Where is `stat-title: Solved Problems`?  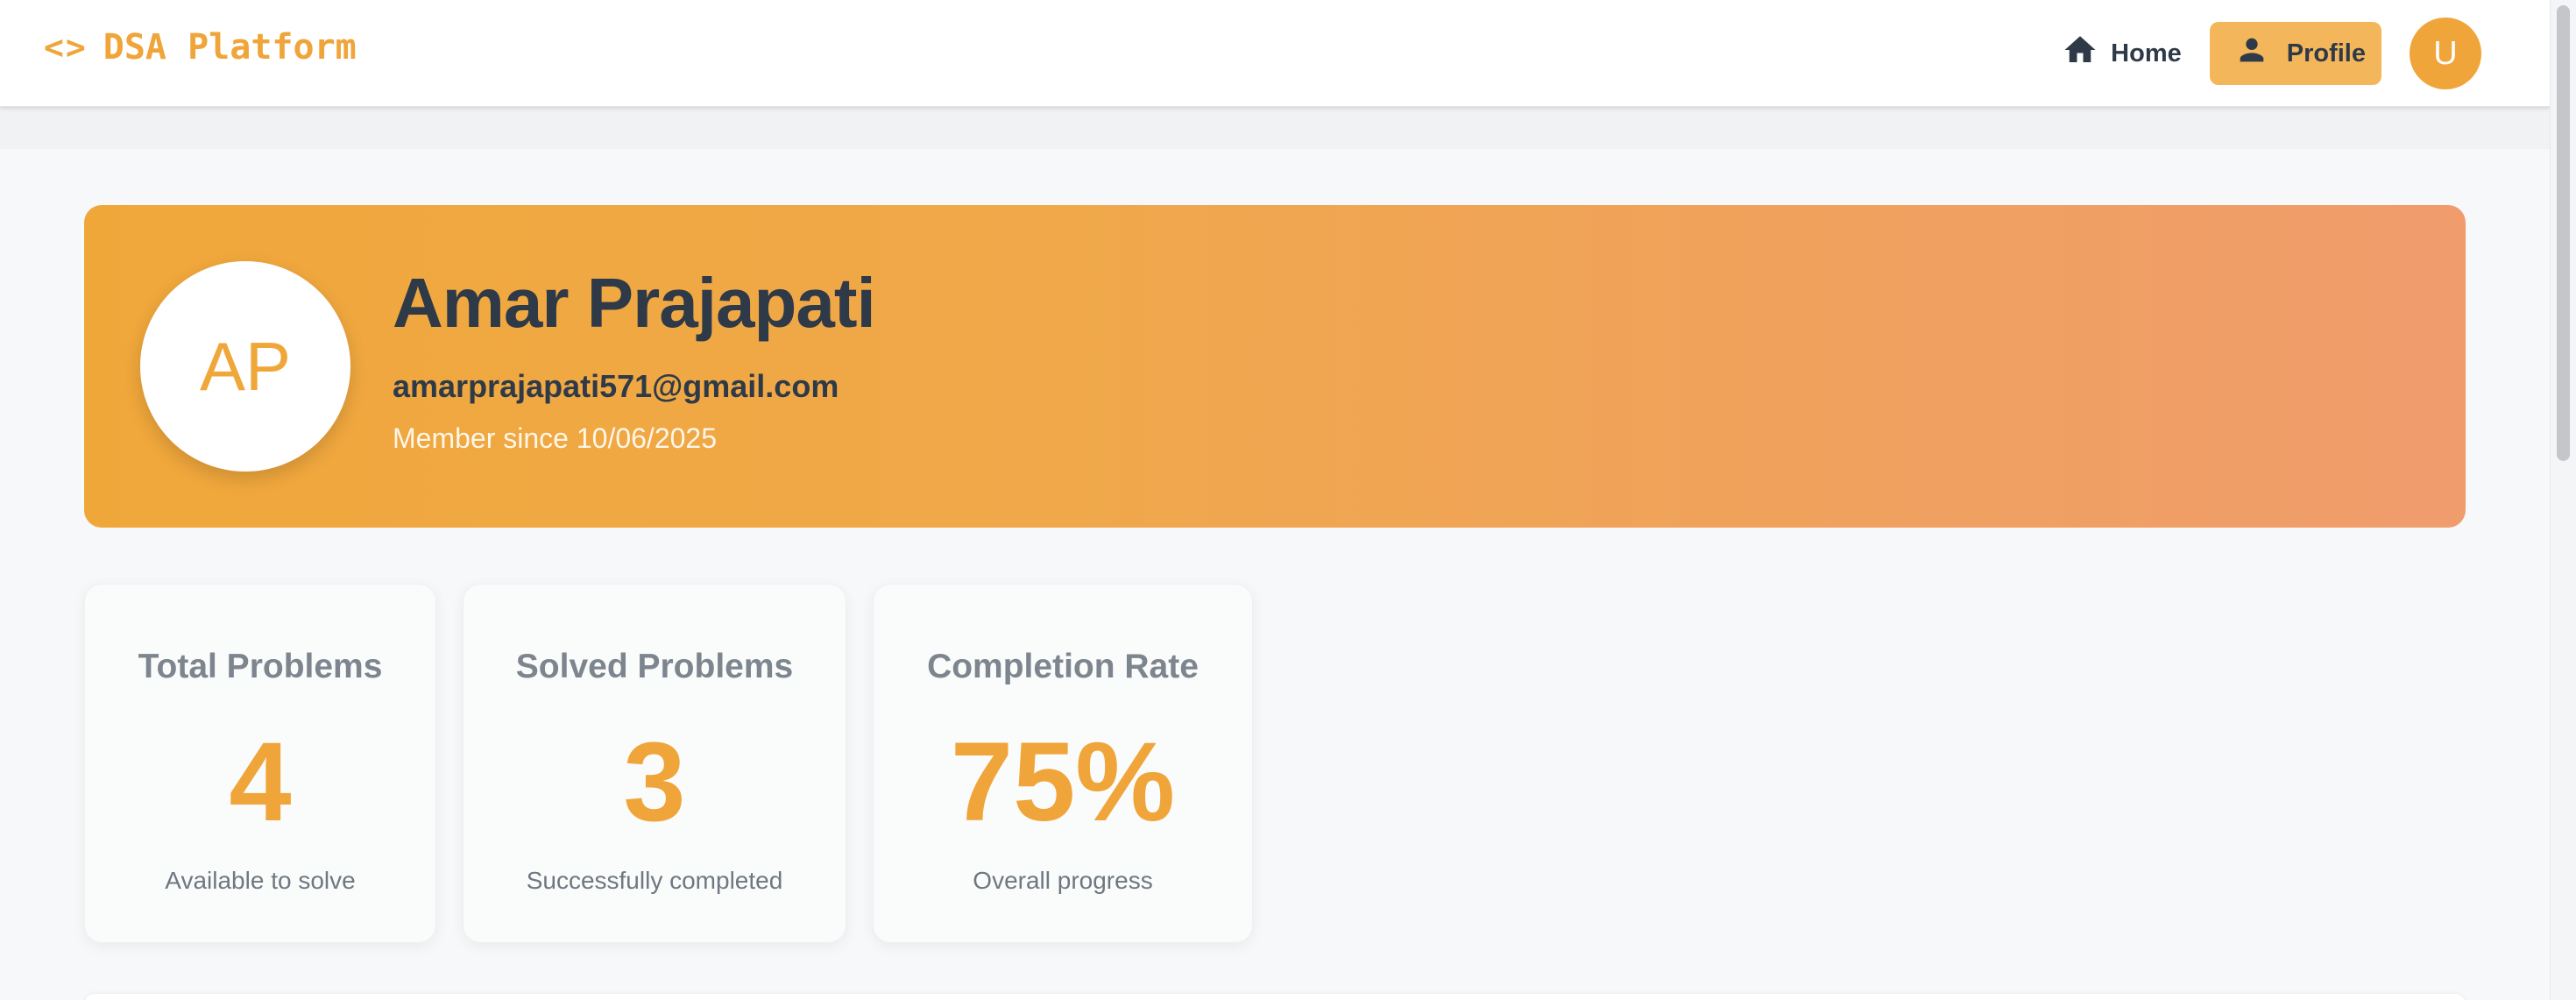
stat-title: Solved Problems is located at coordinates (654, 666).